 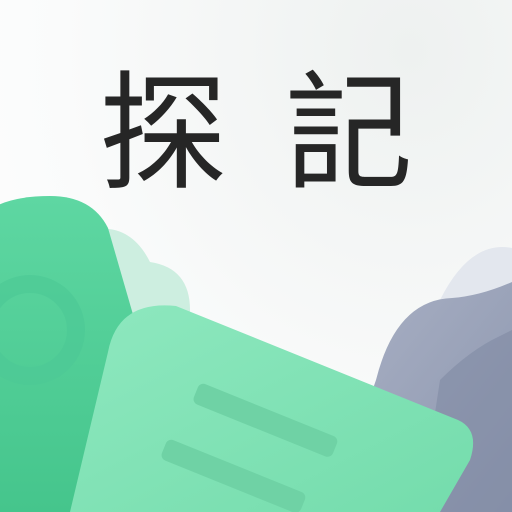 What do you see at coordinates (162, 134) in the screenshot?
I see `logo-char-1: 探` at bounding box center [162, 134].